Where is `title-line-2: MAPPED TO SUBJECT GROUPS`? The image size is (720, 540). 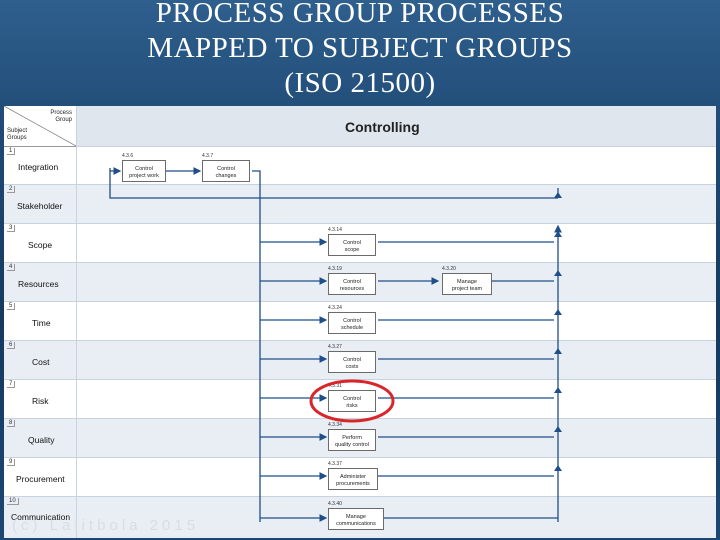
title-line-2: MAPPED TO SUBJECT GROUPS is located at coordinates (360, 48).